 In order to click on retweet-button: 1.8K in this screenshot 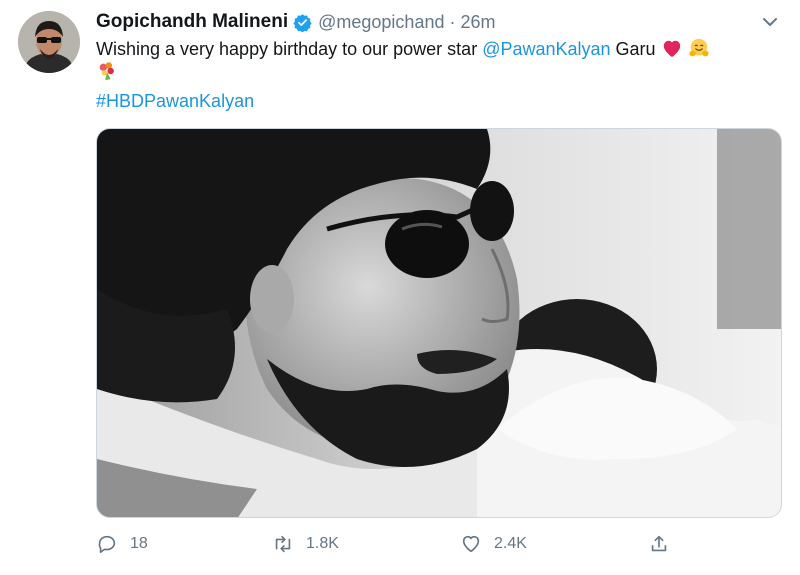, I will do `click(305, 544)`.